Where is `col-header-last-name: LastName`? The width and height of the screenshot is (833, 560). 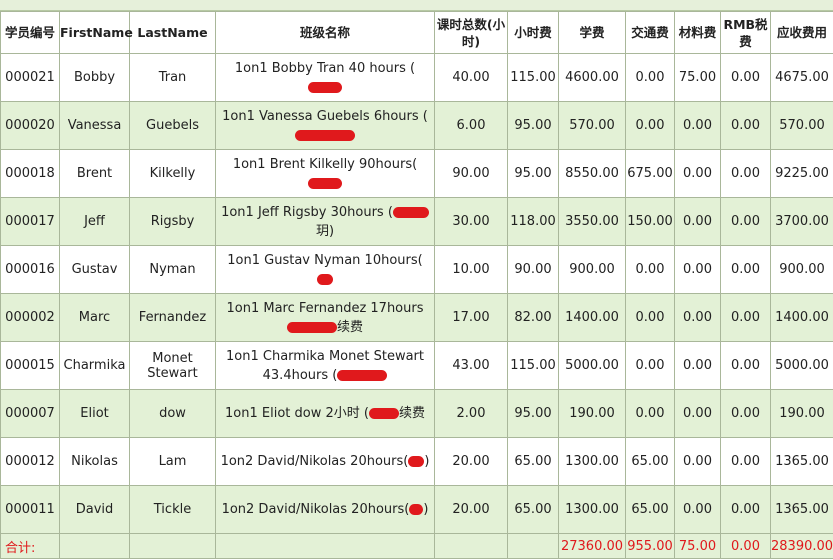 col-header-last-name: LastName is located at coordinates (172, 32).